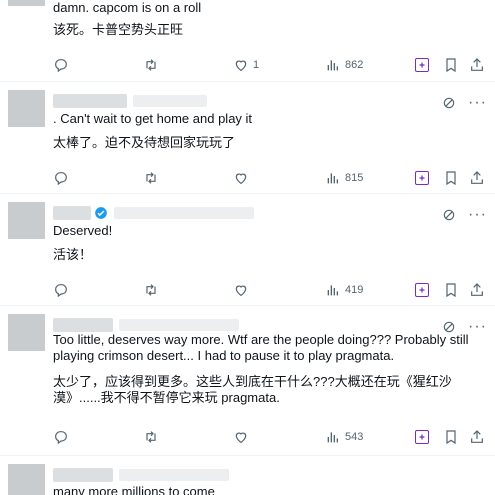 The image size is (495, 495). I want to click on views-count: 862, so click(354, 65).